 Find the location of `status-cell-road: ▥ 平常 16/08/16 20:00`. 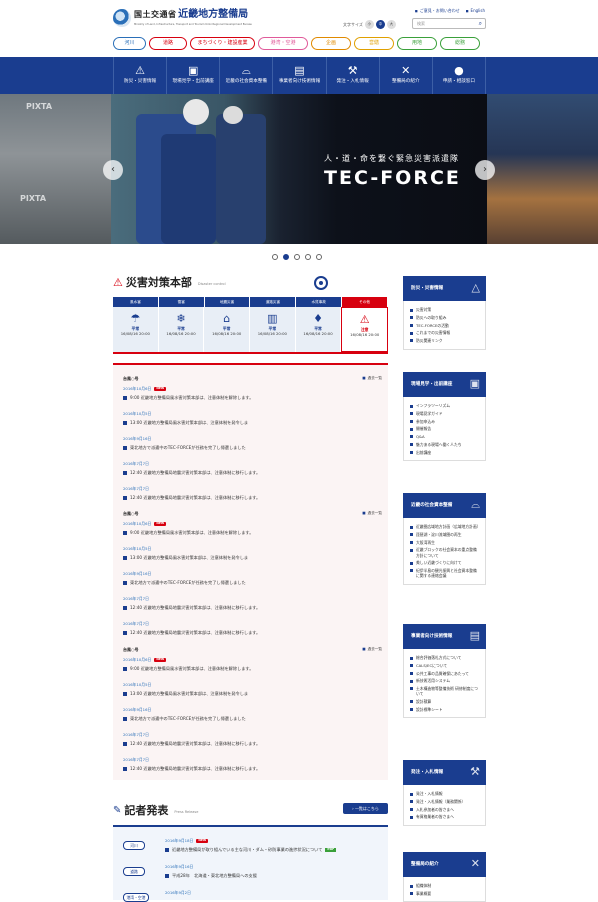

status-cell-road: ▥ 平常 16/08/16 20:00 is located at coordinates (273, 329).